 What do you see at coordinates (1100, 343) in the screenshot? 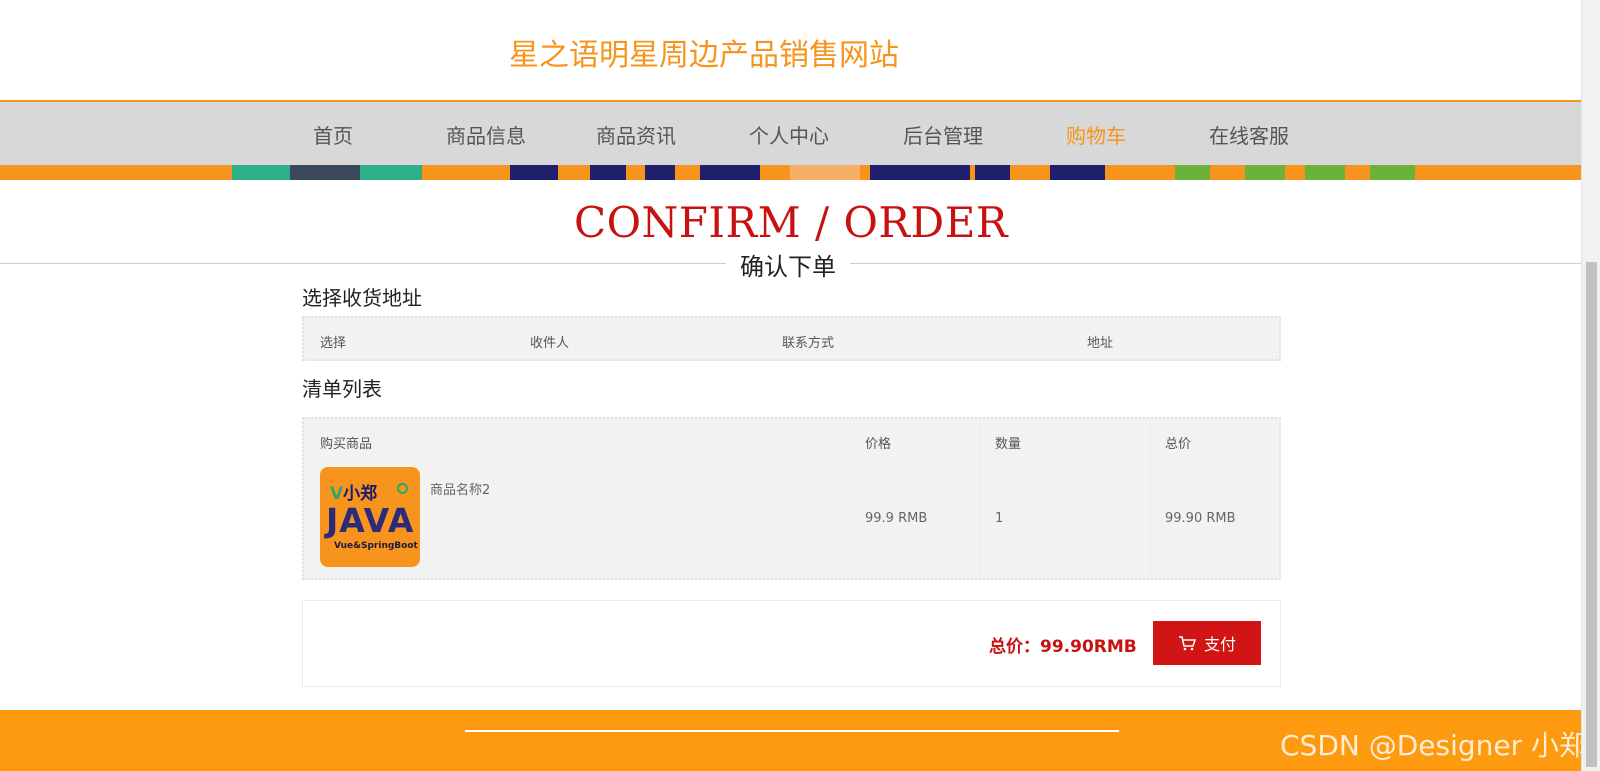
I see `address-col-address: 地址` at bounding box center [1100, 343].